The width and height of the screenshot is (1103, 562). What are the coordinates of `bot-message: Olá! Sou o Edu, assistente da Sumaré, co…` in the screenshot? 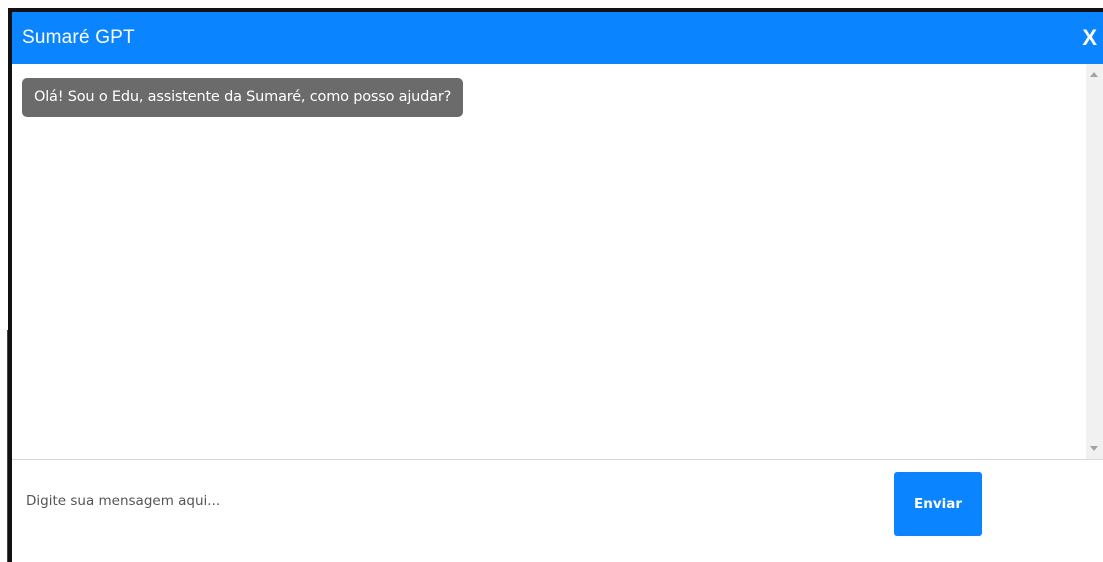 It's located at (243, 97).